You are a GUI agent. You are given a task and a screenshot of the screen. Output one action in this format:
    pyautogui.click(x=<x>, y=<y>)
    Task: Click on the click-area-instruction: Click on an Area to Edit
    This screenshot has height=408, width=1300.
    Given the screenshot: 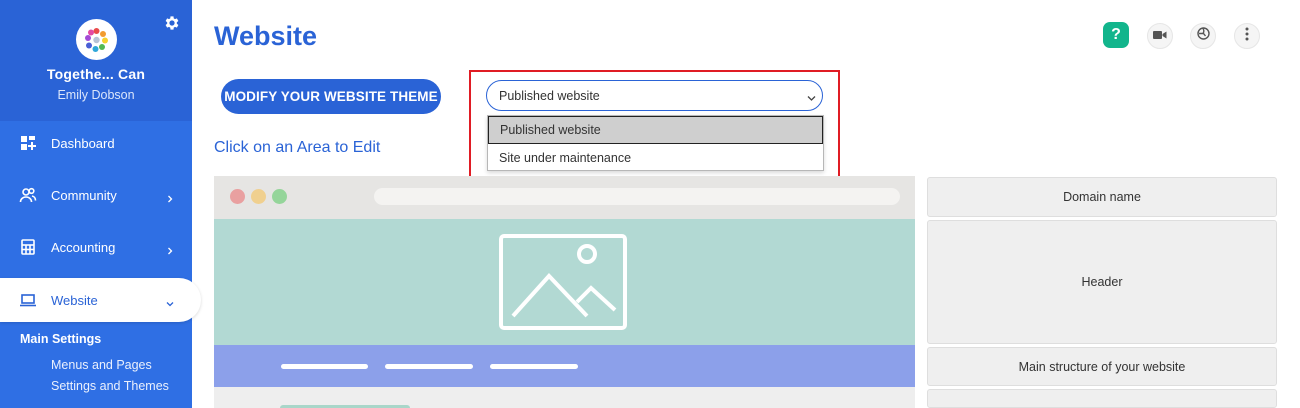 What is the action you would take?
    pyautogui.click(x=297, y=147)
    